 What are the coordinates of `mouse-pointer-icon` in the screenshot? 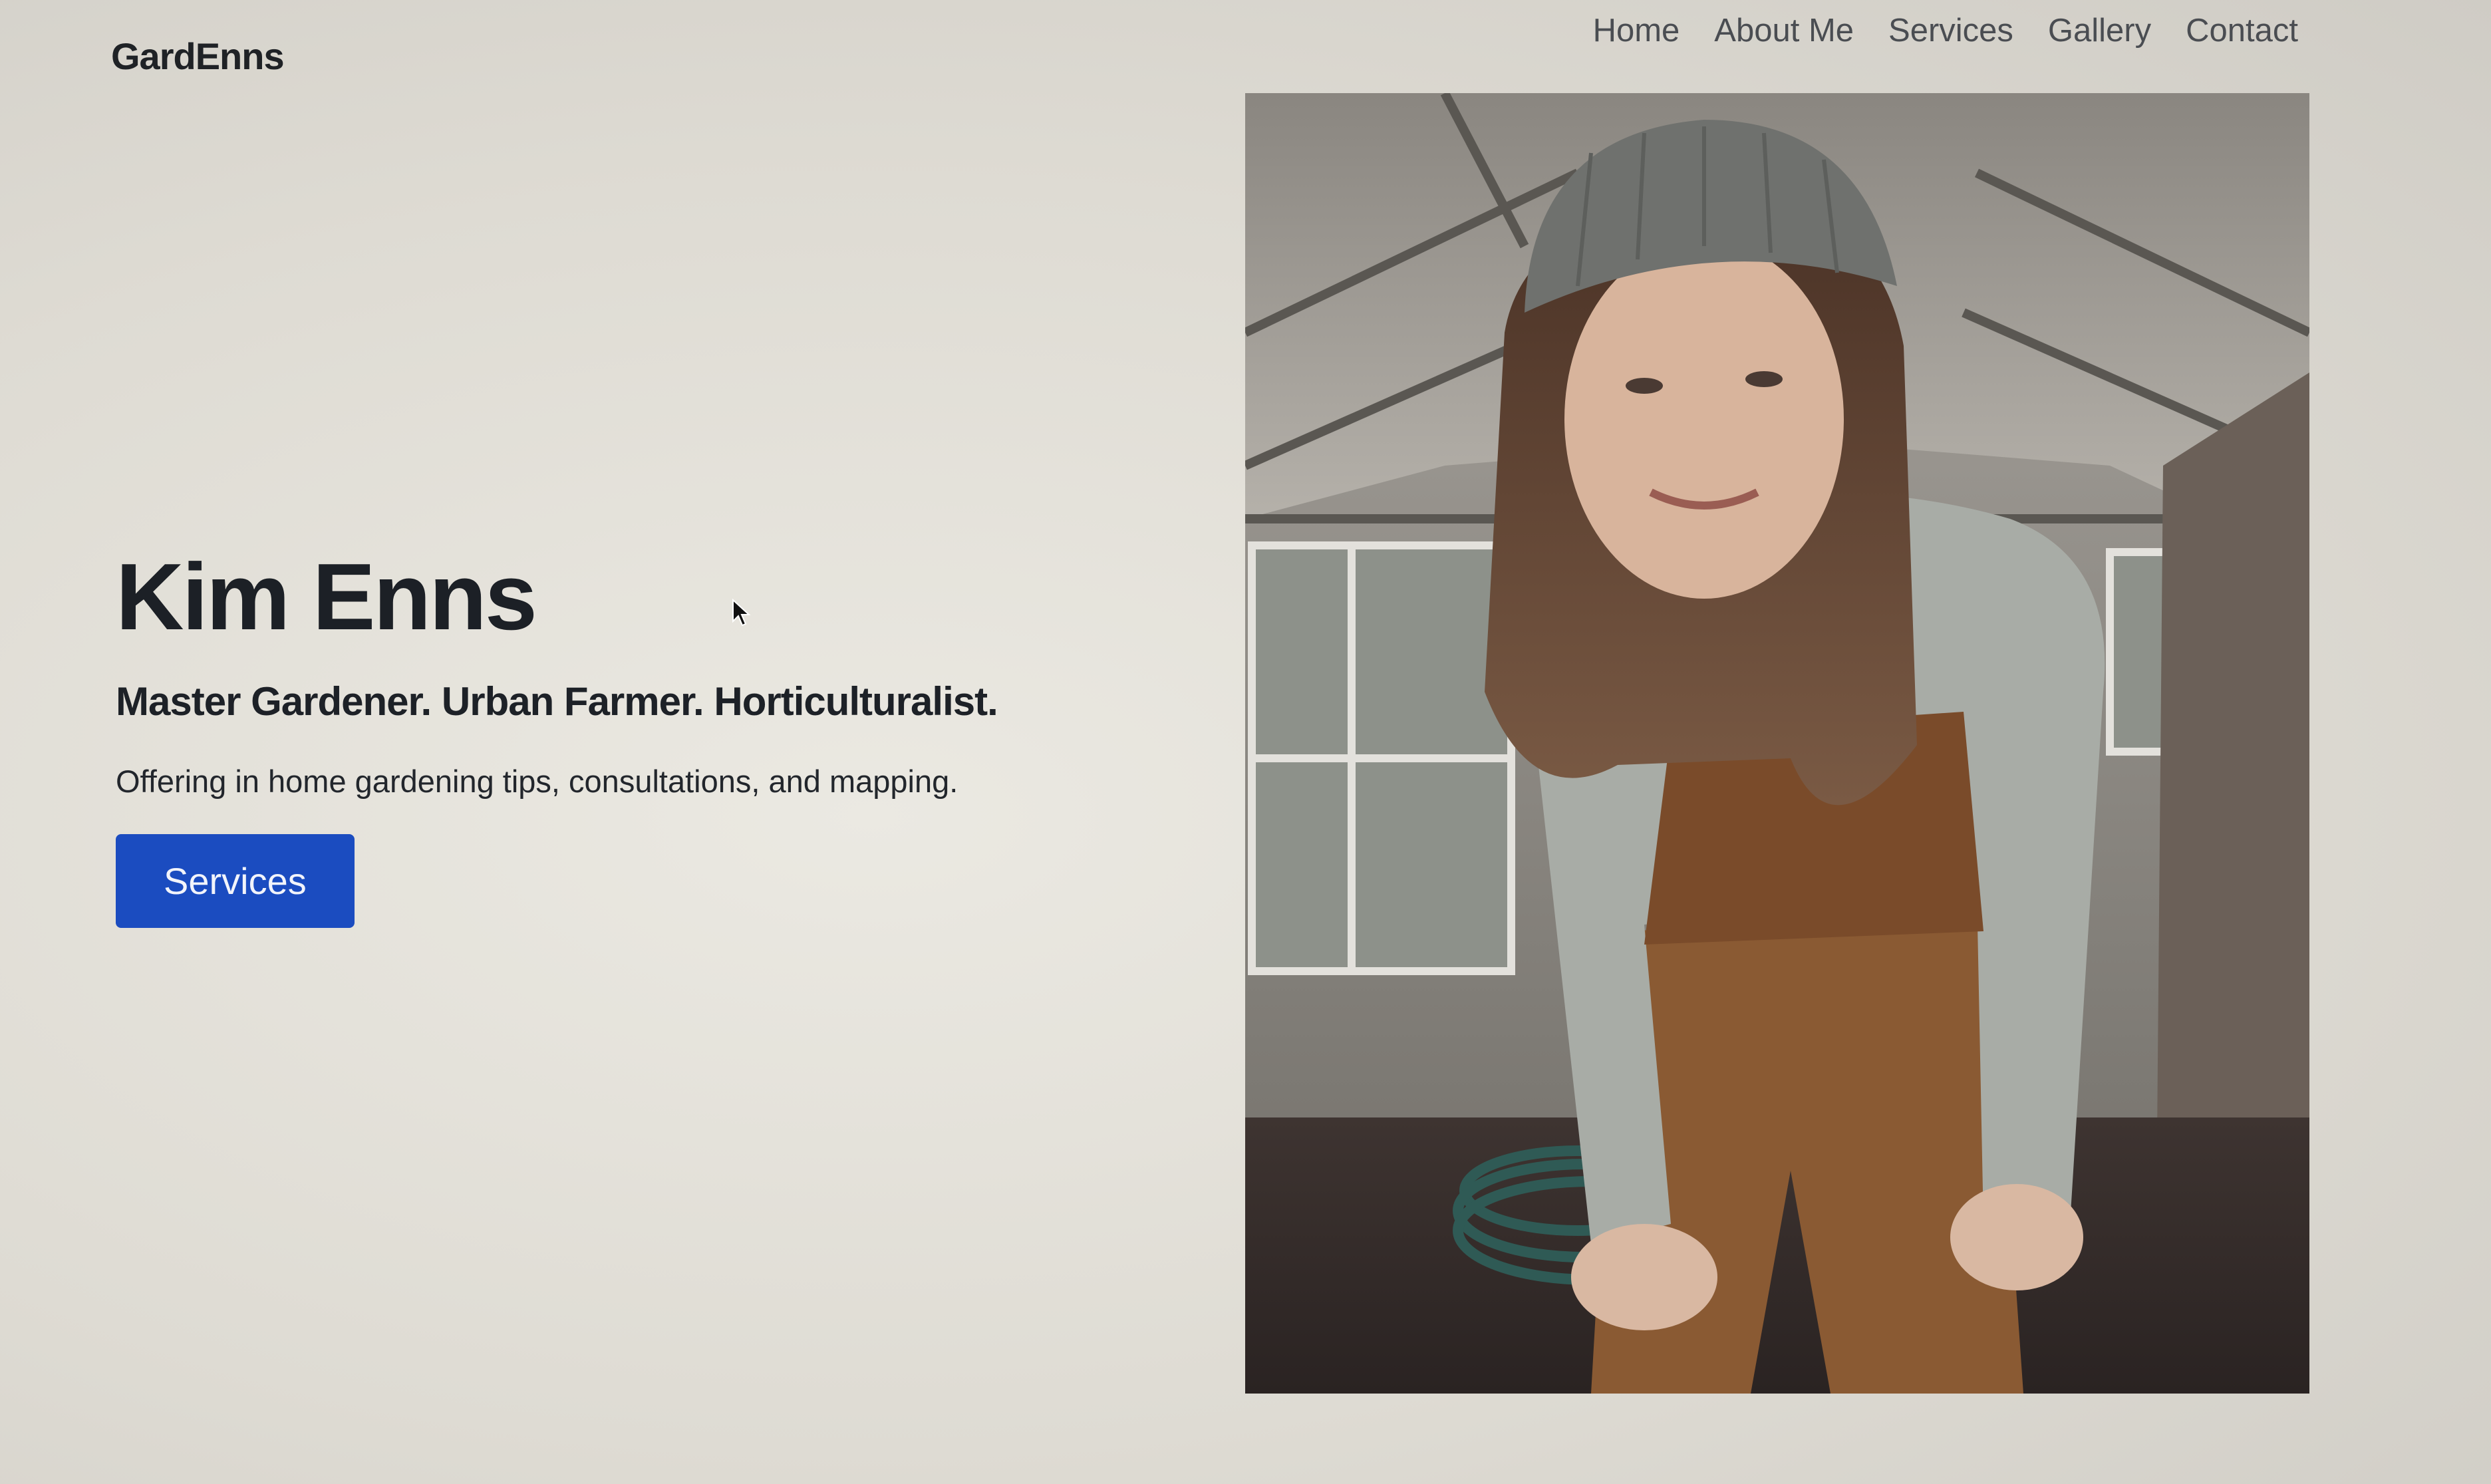 It's located at (741, 613).